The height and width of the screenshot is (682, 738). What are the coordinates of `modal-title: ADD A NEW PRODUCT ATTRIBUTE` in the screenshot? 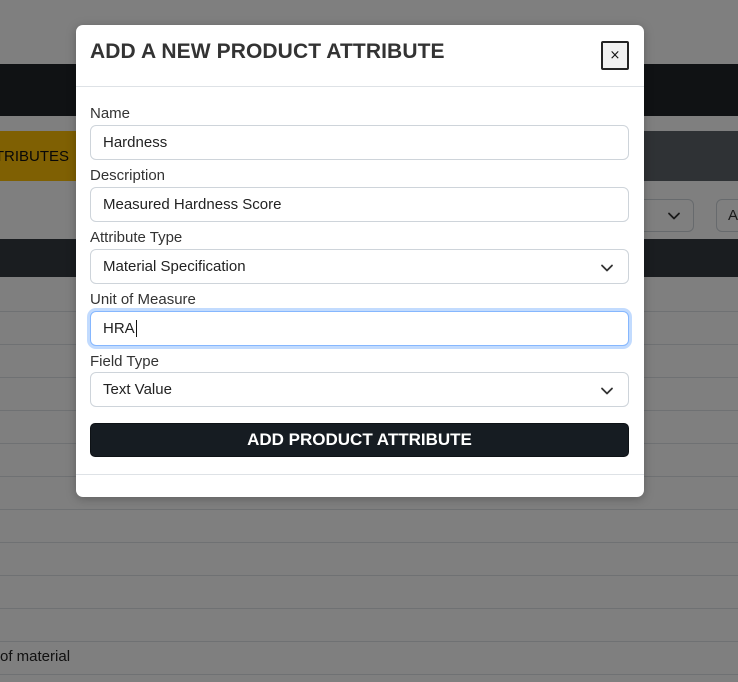 It's located at (267, 51).